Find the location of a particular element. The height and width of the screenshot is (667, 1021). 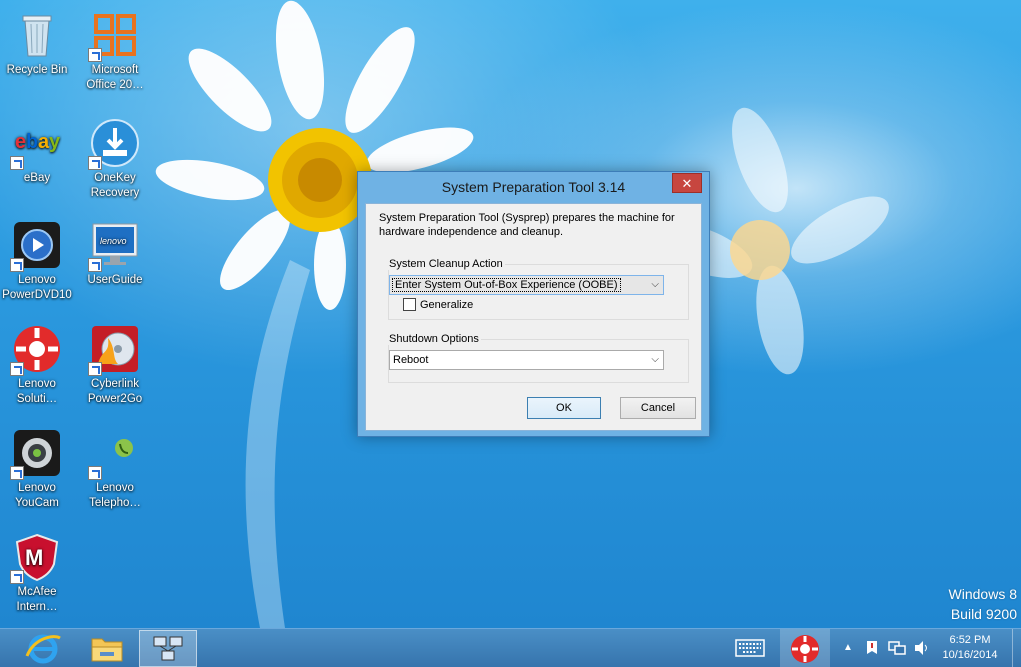

svg-text: lenovo is located at coordinates (113, 241).